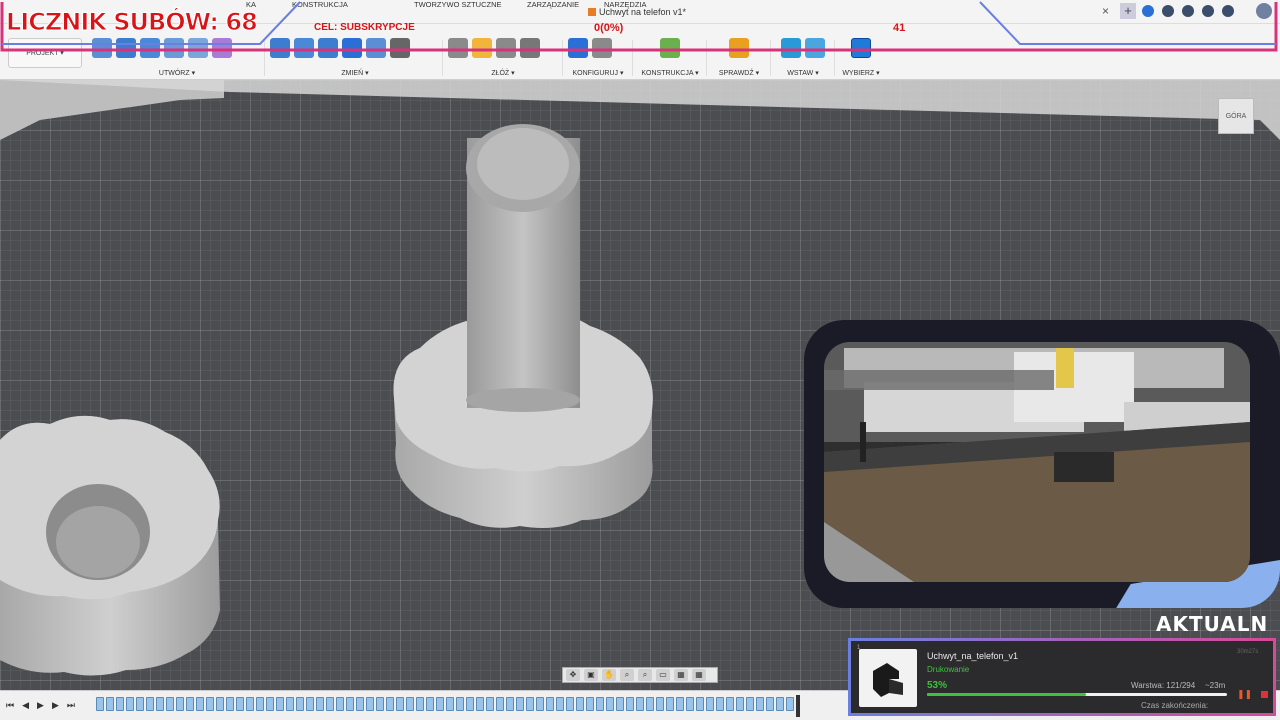 This screenshot has height=720, width=1280. Describe the element at coordinates (670, 73) in the screenshot. I see `group-label: KONSTRUKCJA ▾` at that location.